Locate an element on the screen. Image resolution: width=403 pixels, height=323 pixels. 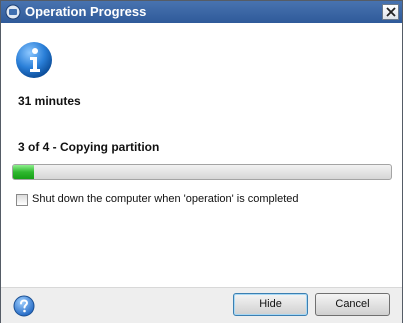
cancel-button: Cancel is located at coordinates (352, 304).